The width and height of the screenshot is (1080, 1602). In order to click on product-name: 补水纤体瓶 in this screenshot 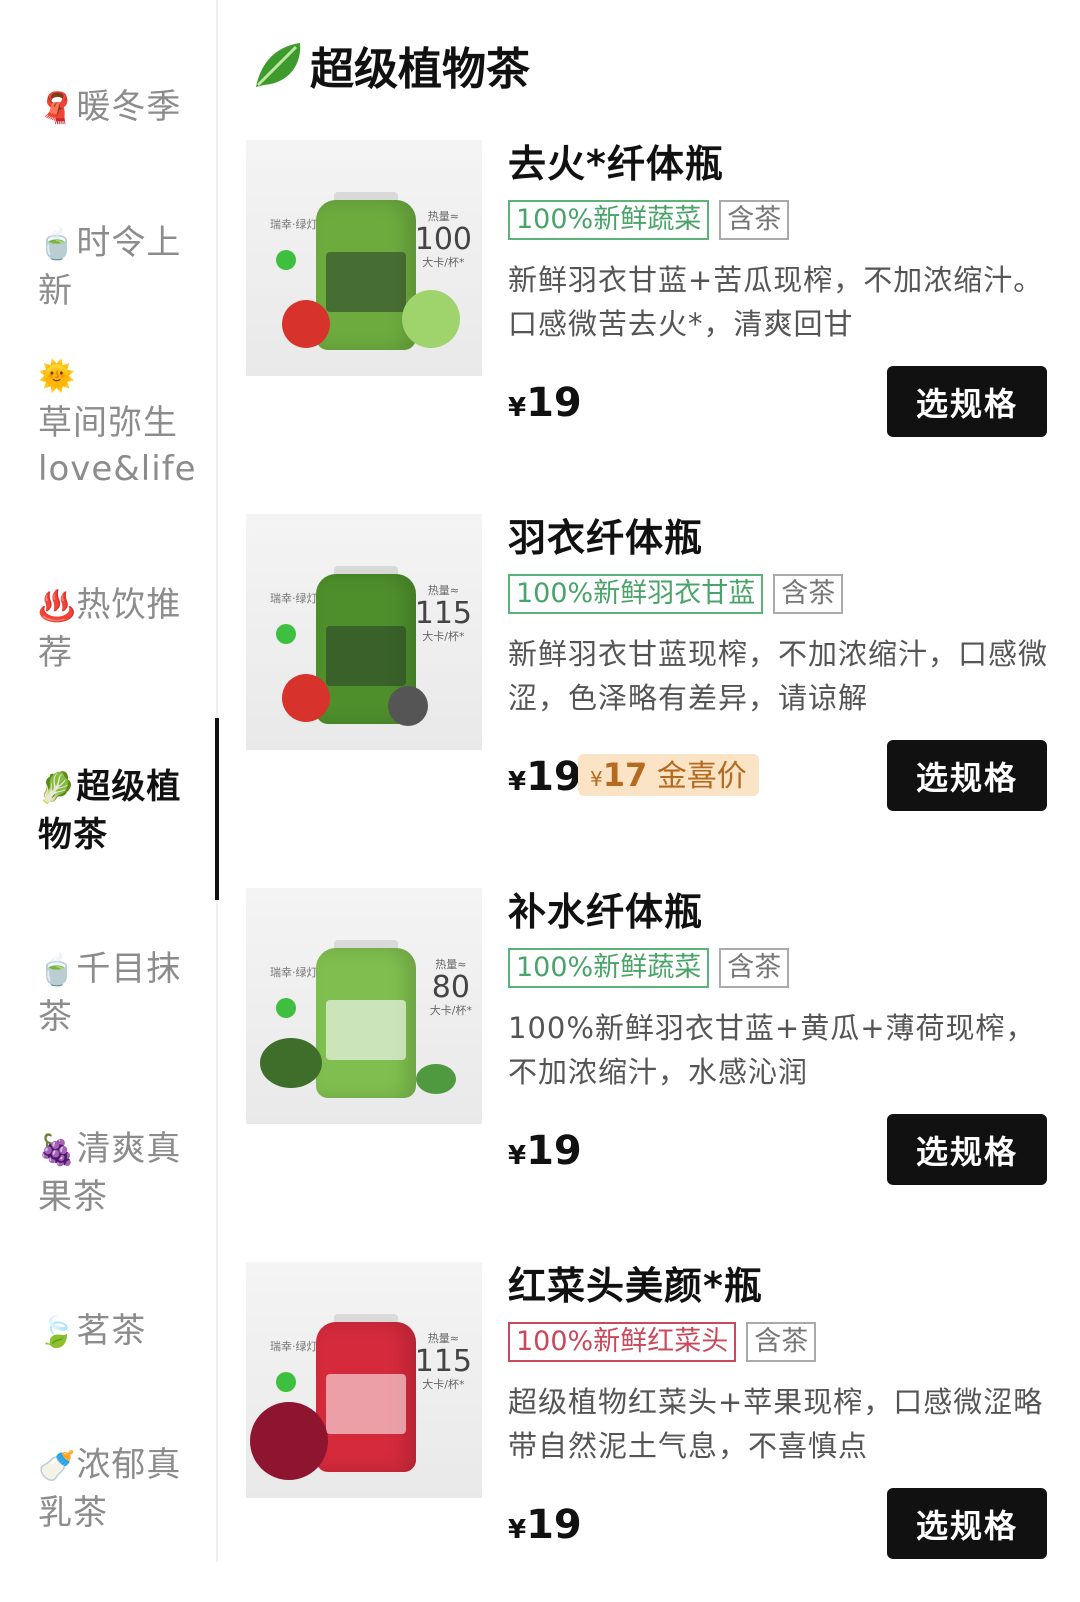, I will do `click(606, 912)`.